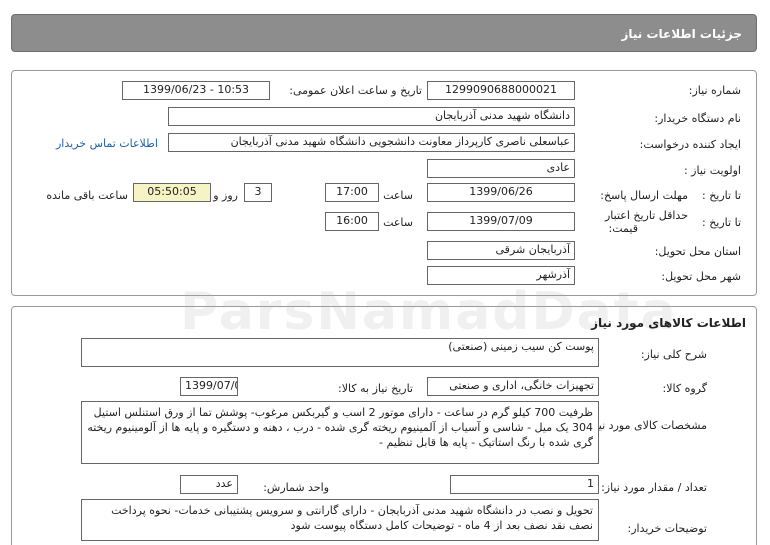 The width and height of the screenshot is (770, 545). Describe the element at coordinates (646, 425) in the screenshot. I see `goods-spec-label: مشخصات کالای مورد نیاز:` at that location.